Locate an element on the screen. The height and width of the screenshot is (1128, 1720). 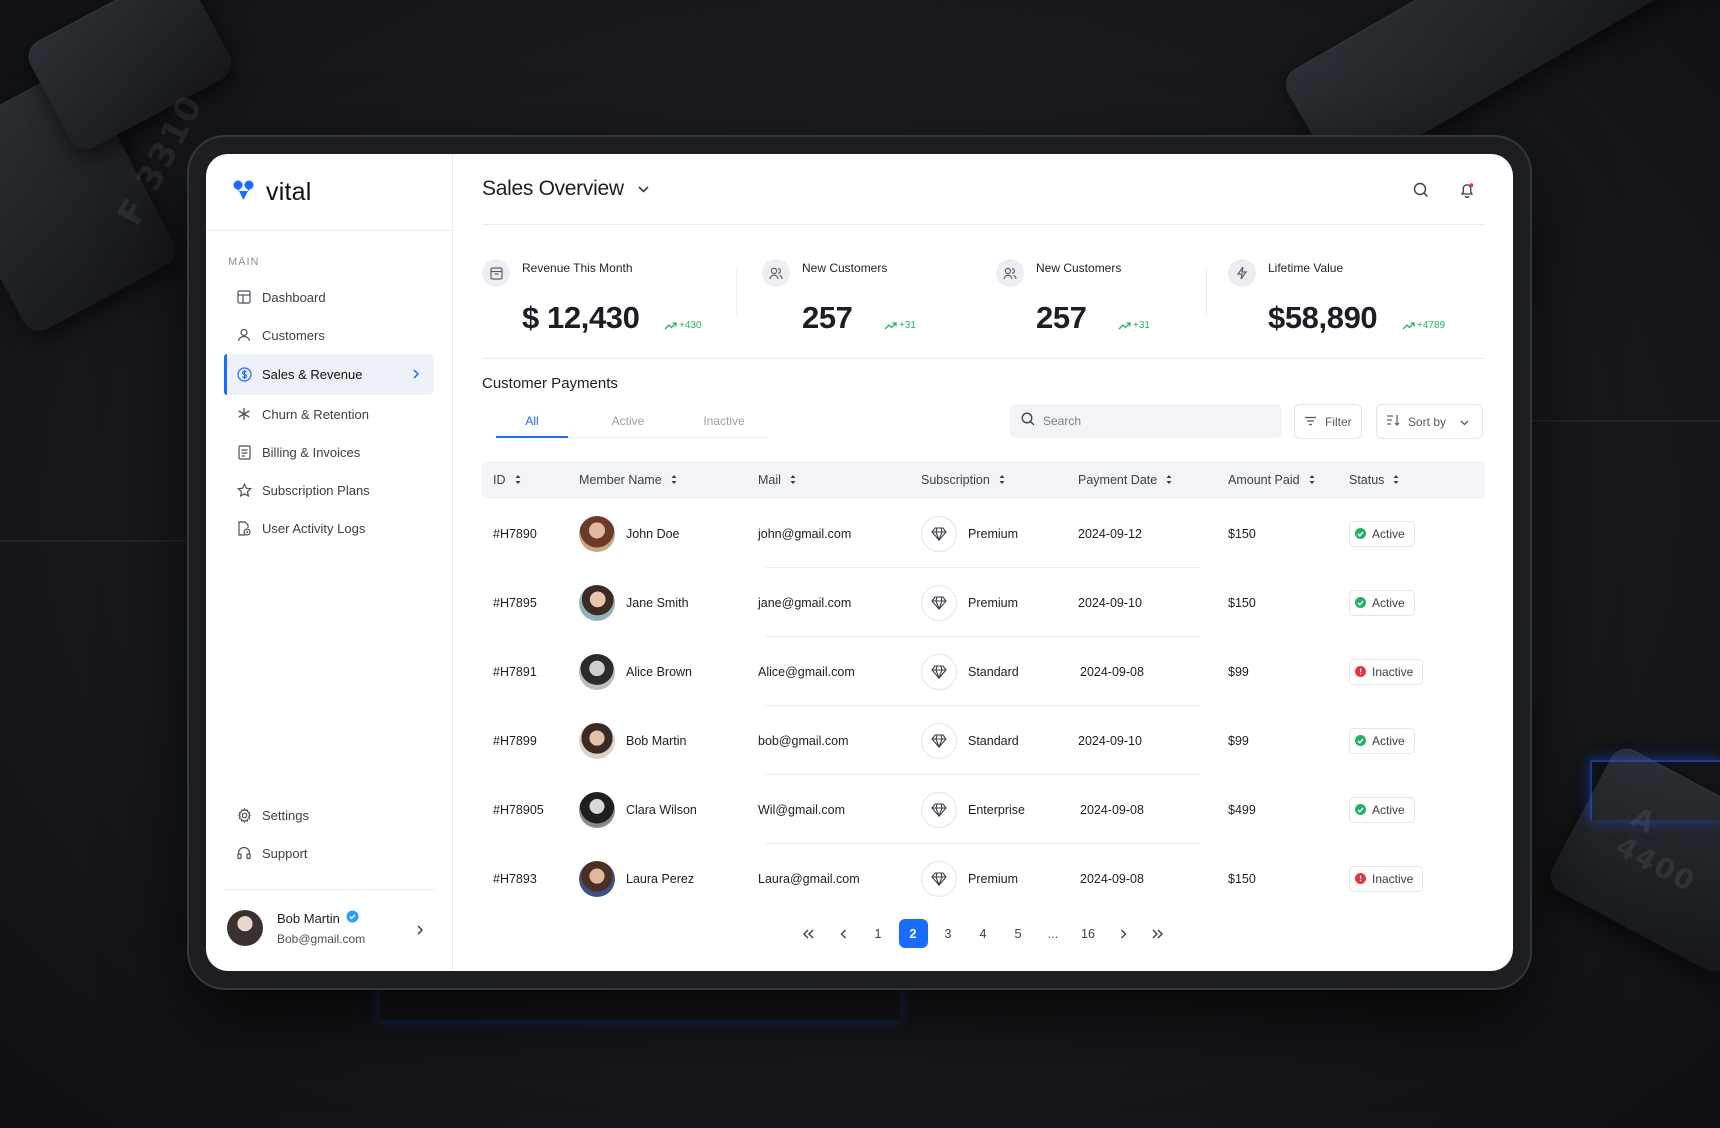
column-header-payment-date: Payment Date is located at coordinates (1153, 480).